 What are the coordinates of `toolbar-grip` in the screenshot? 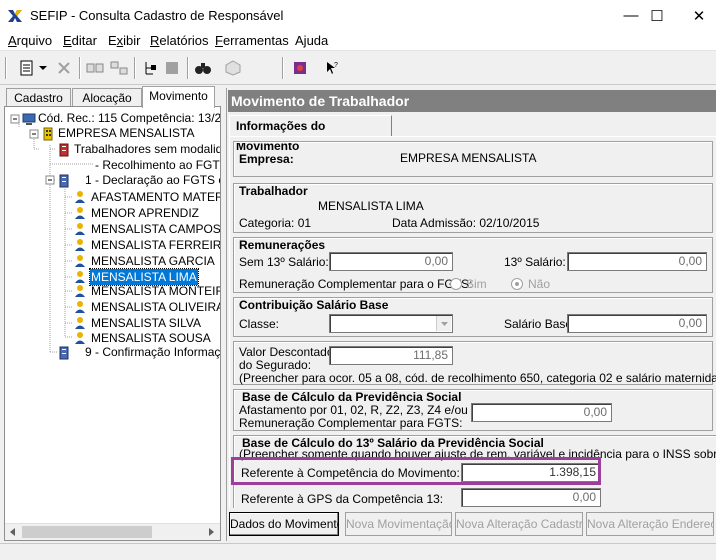 It's located at (6, 68).